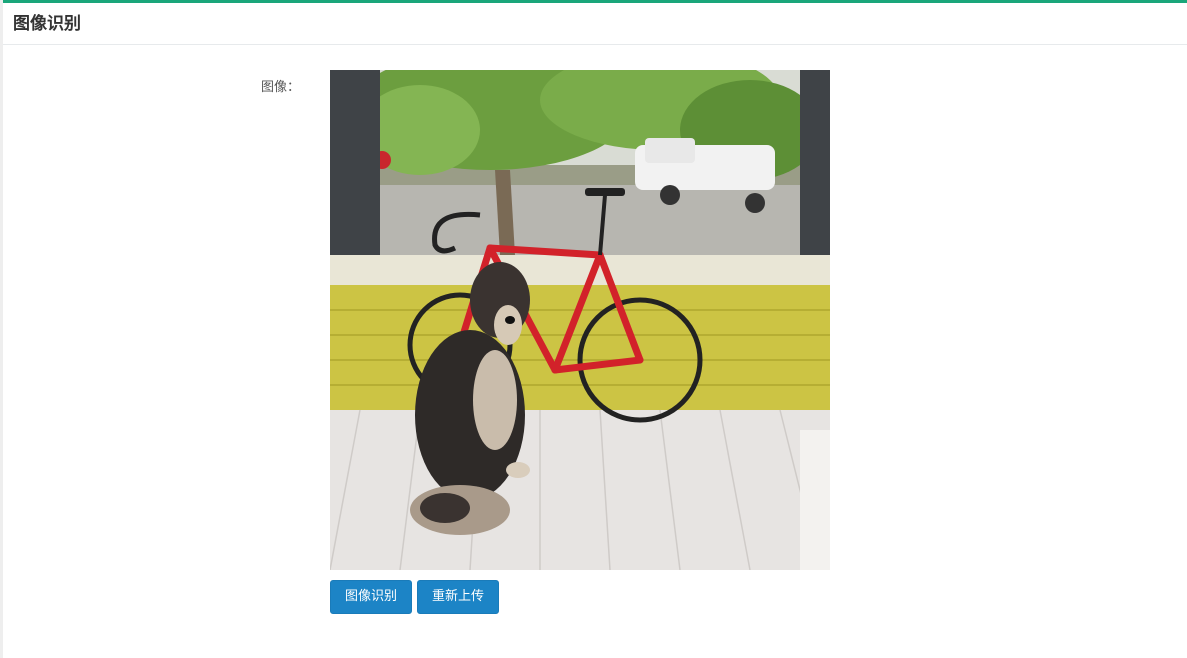  I want to click on reupload-button: 重新上传, so click(458, 597).